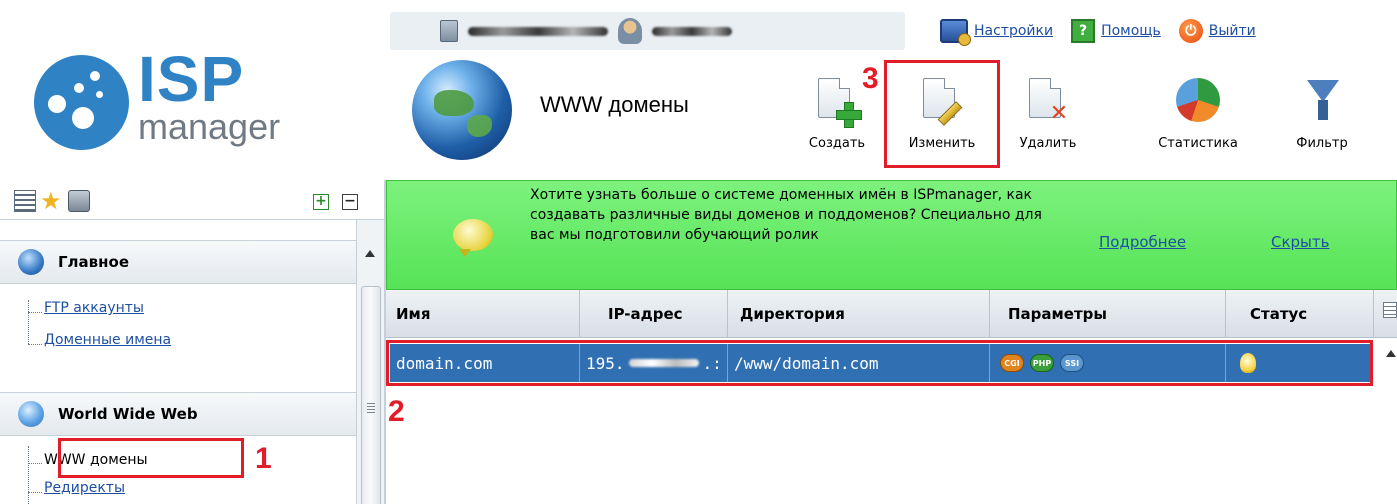 The width and height of the screenshot is (1397, 504). What do you see at coordinates (25, 201) in the screenshot?
I see `list-icon` at bounding box center [25, 201].